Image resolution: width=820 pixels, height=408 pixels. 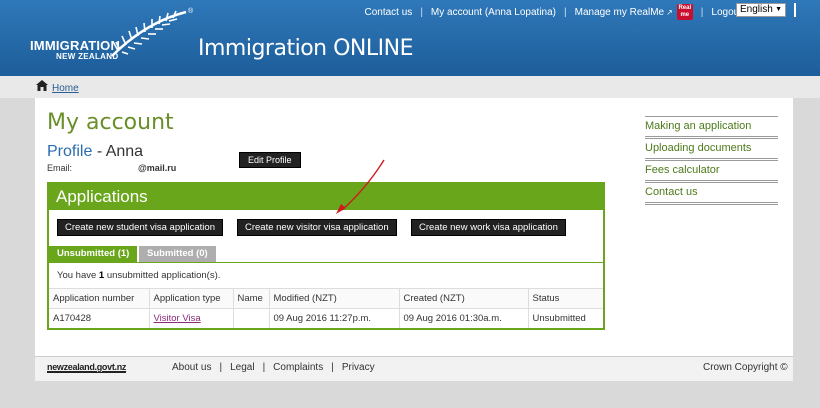 I want to click on logo-immigration: IMMIGRATION, so click(x=75, y=45).